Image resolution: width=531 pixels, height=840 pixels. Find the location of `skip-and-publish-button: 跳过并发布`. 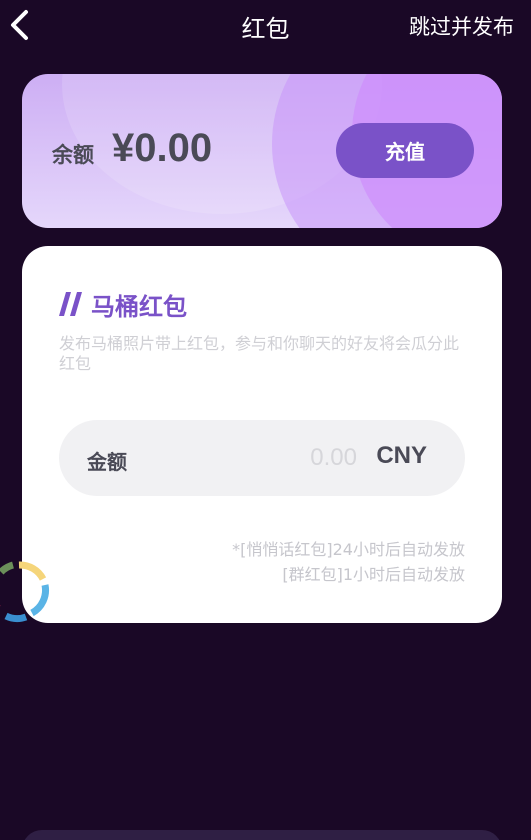

skip-and-publish-button: 跳过并发布 is located at coordinates (461, 26).